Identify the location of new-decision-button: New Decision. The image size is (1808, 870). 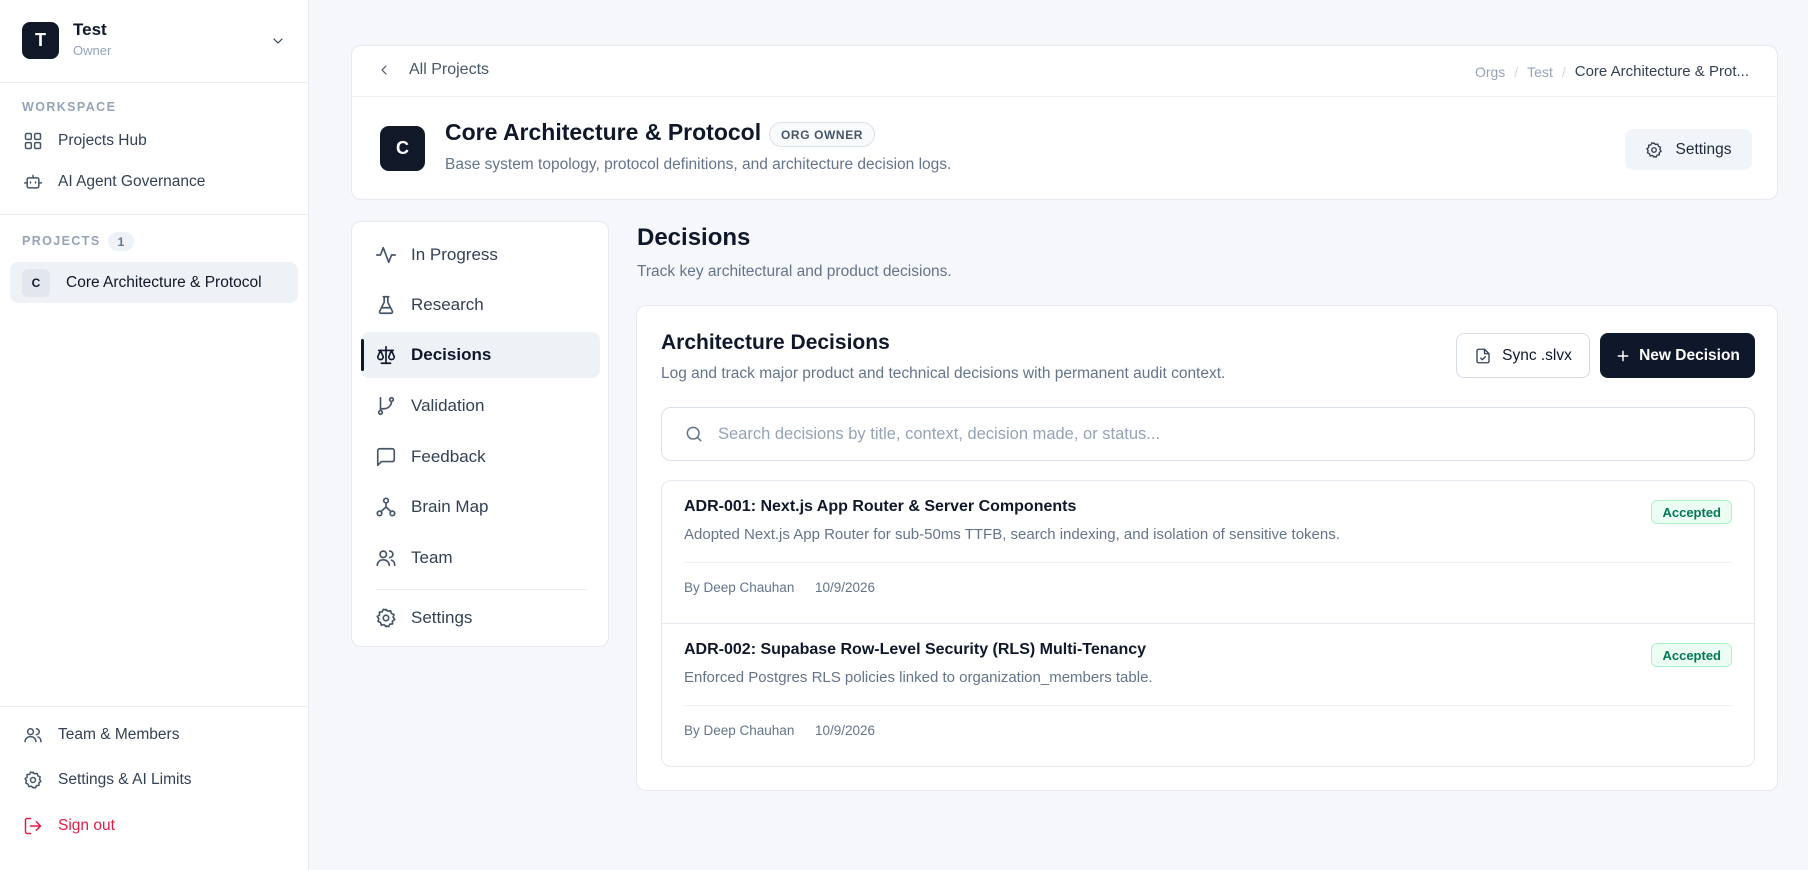
(1677, 355).